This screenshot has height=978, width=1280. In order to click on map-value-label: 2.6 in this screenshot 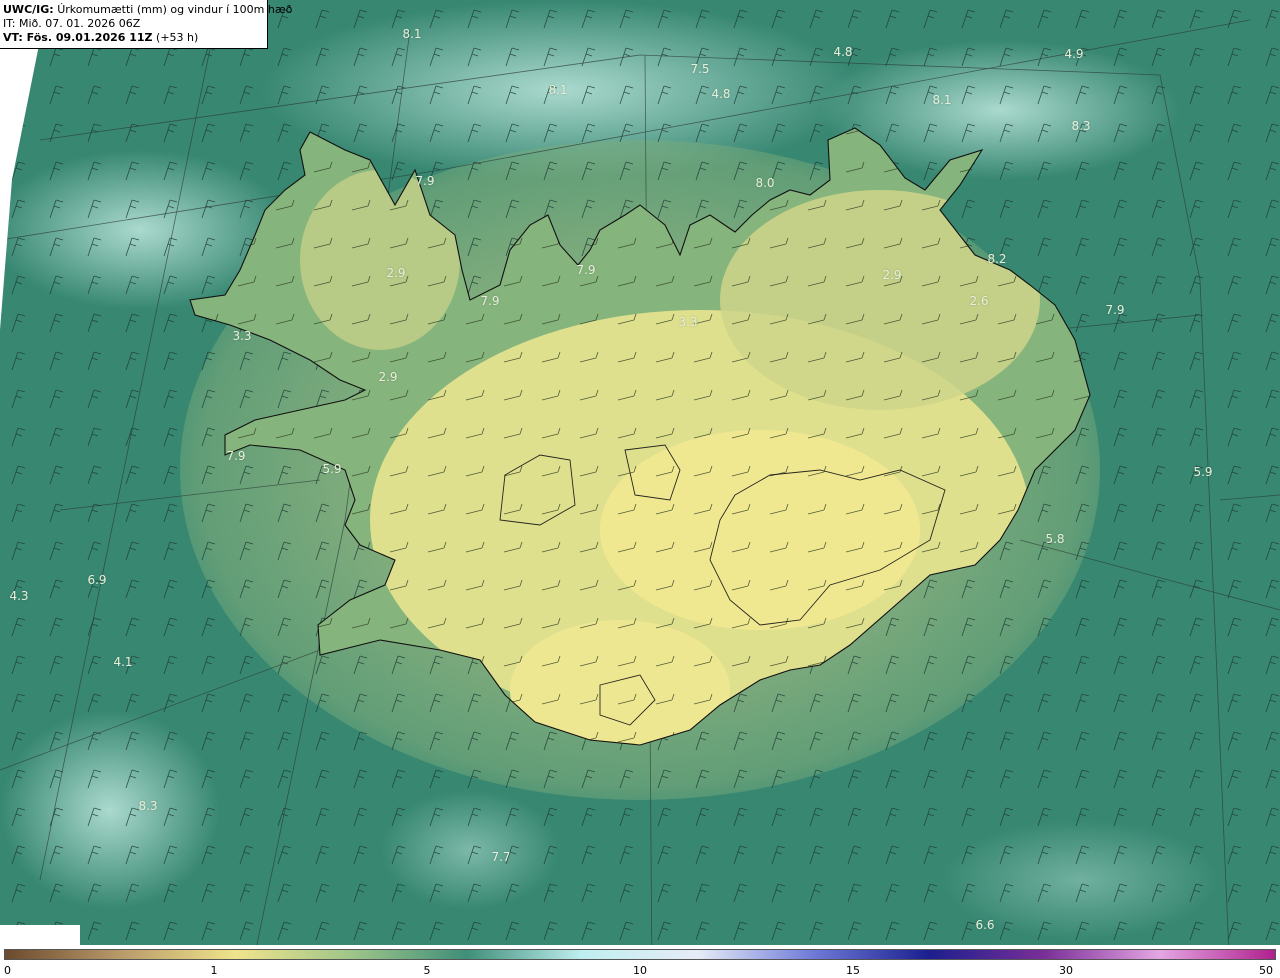, I will do `click(979, 301)`.